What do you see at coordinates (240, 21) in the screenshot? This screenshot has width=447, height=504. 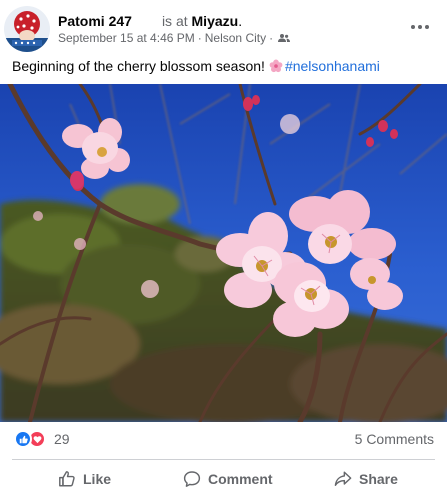 I see `place-suffix: .` at bounding box center [240, 21].